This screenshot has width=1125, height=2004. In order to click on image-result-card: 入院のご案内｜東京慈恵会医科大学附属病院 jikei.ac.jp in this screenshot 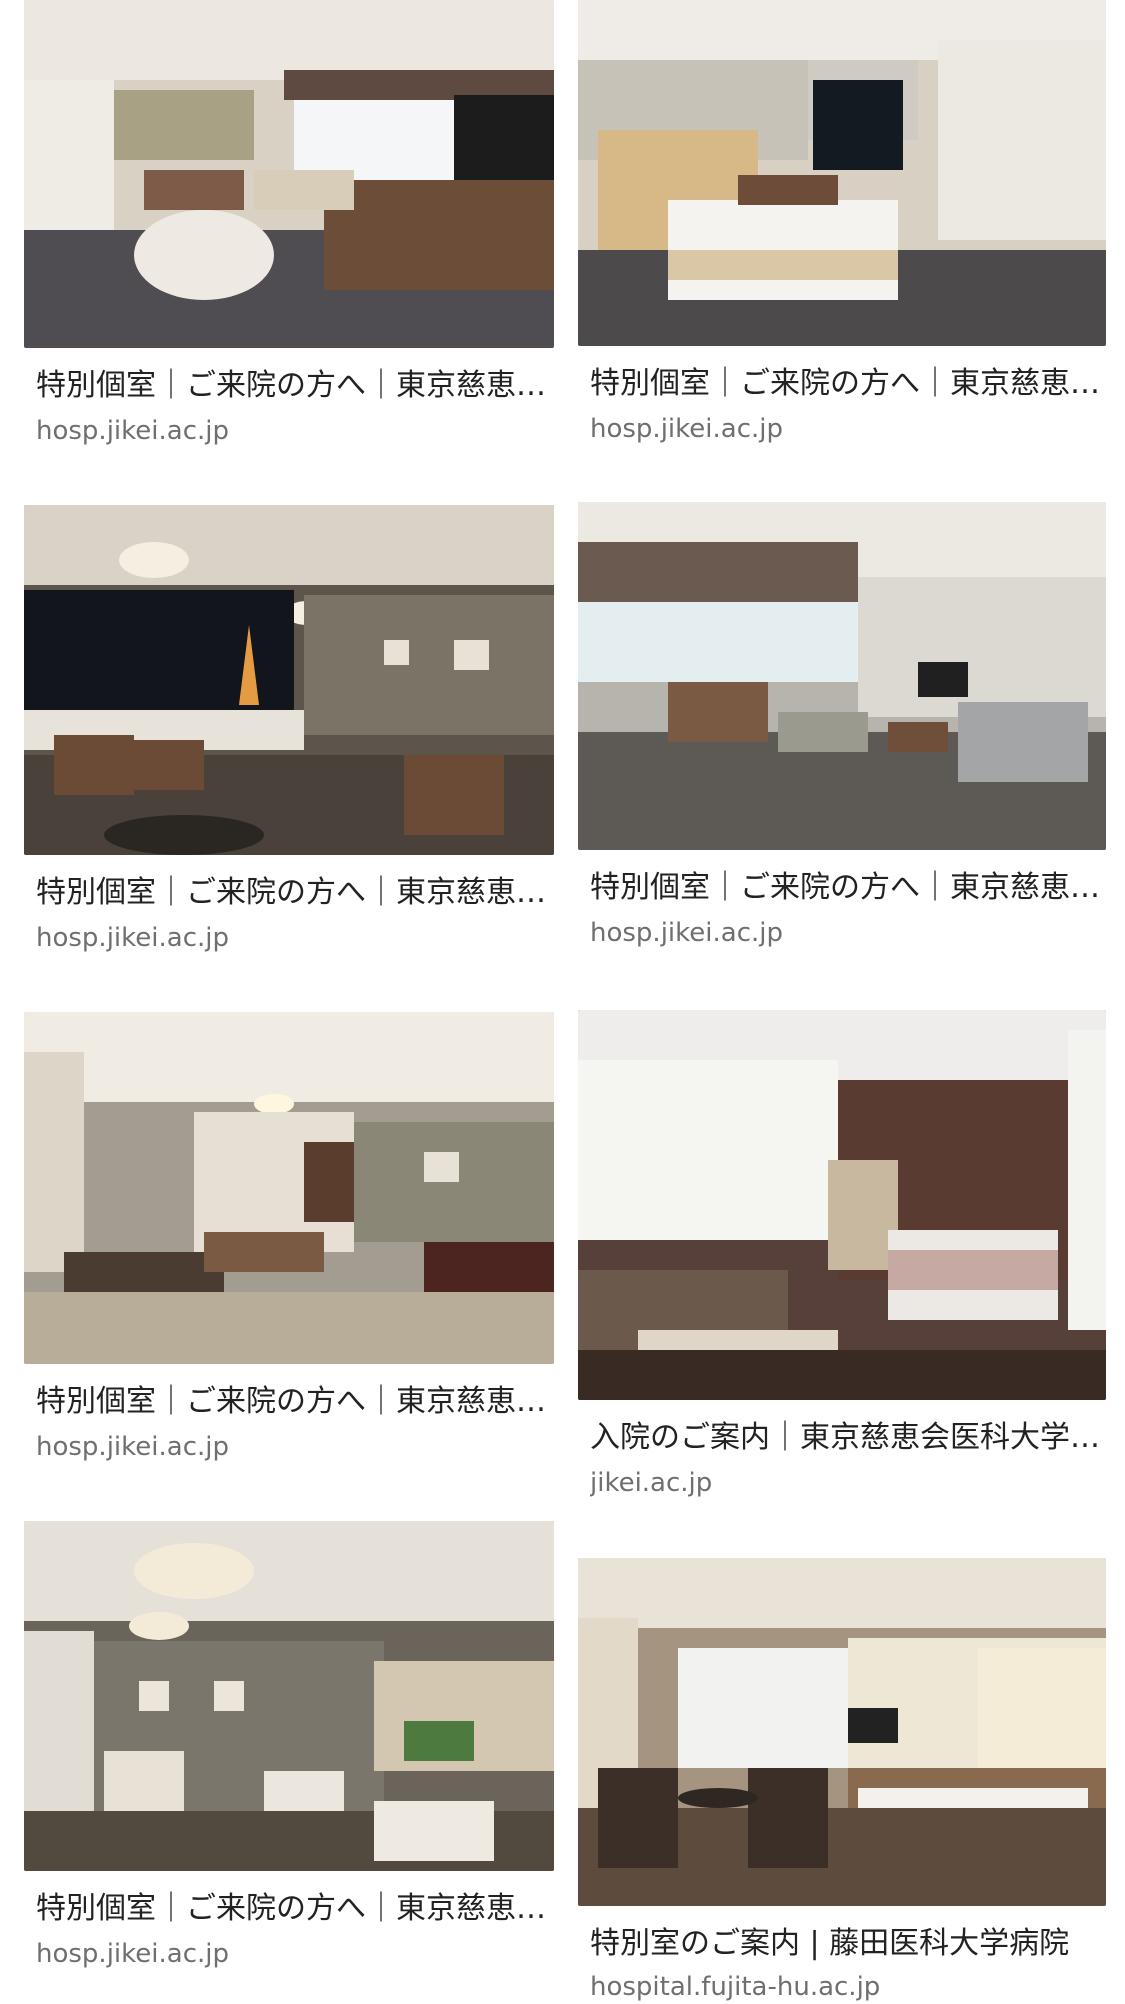, I will do `click(842, 1260)`.